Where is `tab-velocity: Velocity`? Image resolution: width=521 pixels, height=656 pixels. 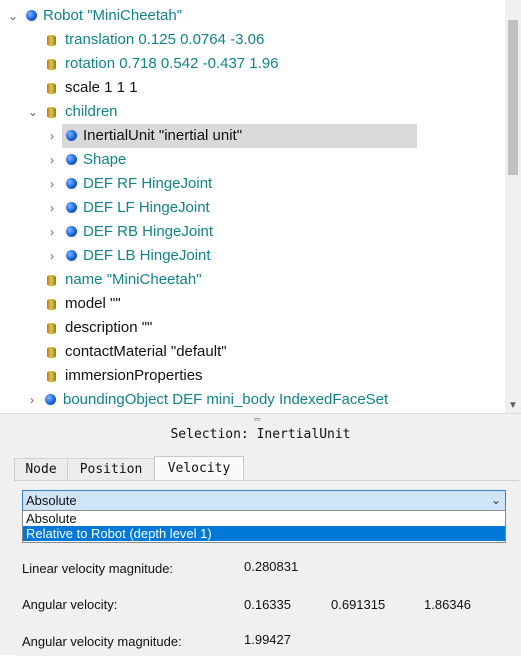 tab-velocity: Velocity is located at coordinates (199, 468).